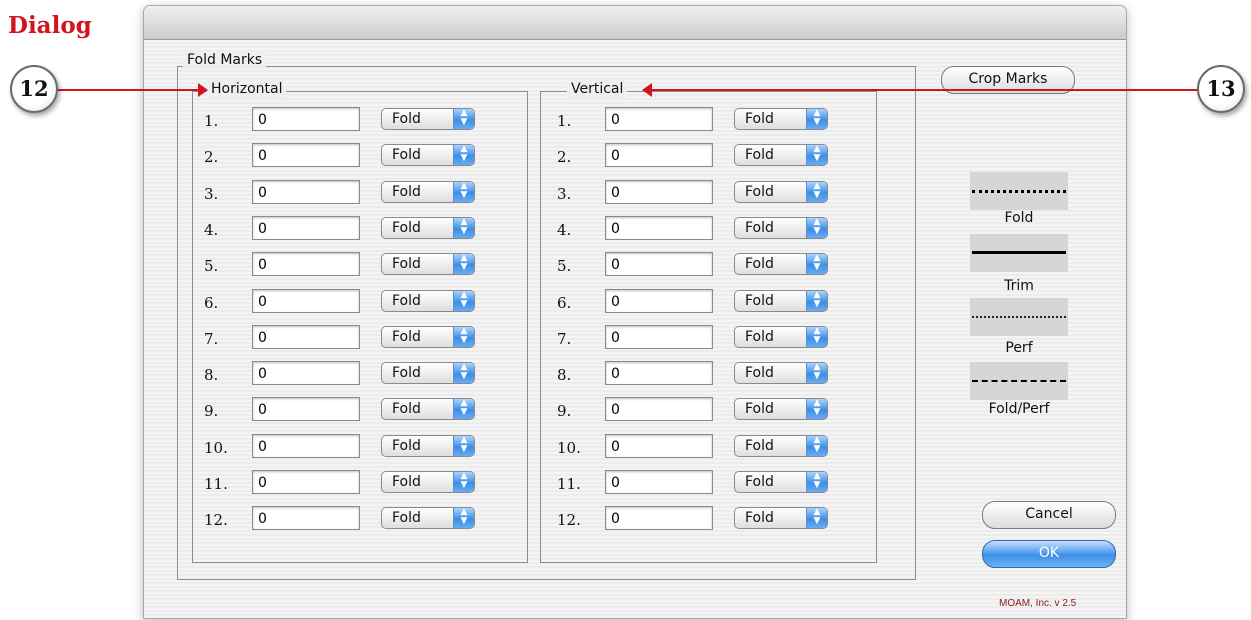 This screenshot has height=620, width=1251. I want to click on perf-line-label: Perf, so click(1019, 348).